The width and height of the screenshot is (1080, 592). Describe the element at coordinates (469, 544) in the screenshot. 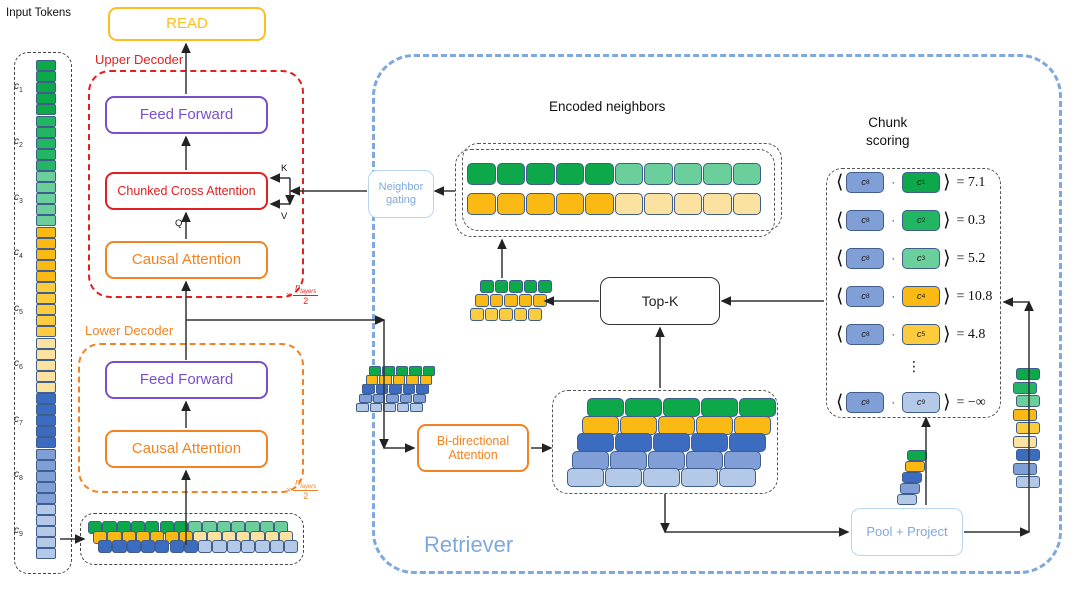

I see `retriever-label: Retriever` at that location.